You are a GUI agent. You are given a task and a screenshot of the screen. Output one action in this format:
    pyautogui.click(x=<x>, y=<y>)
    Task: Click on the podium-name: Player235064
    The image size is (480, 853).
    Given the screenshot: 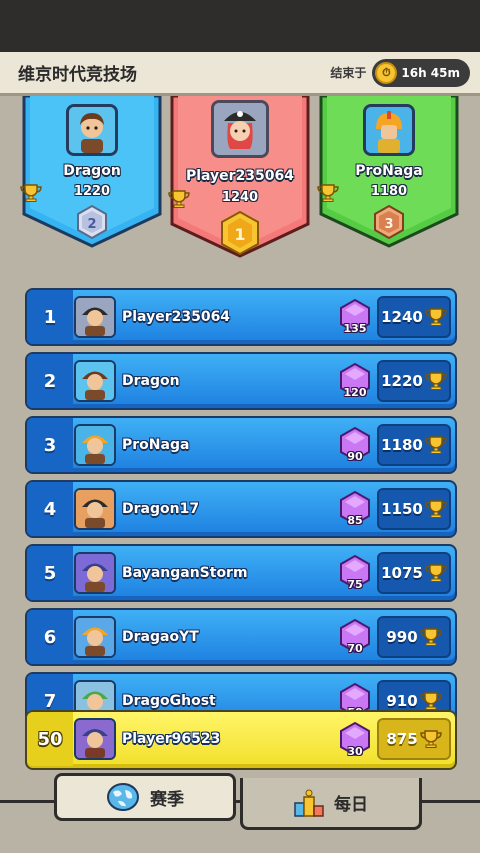 What is the action you would take?
    pyautogui.click(x=240, y=176)
    